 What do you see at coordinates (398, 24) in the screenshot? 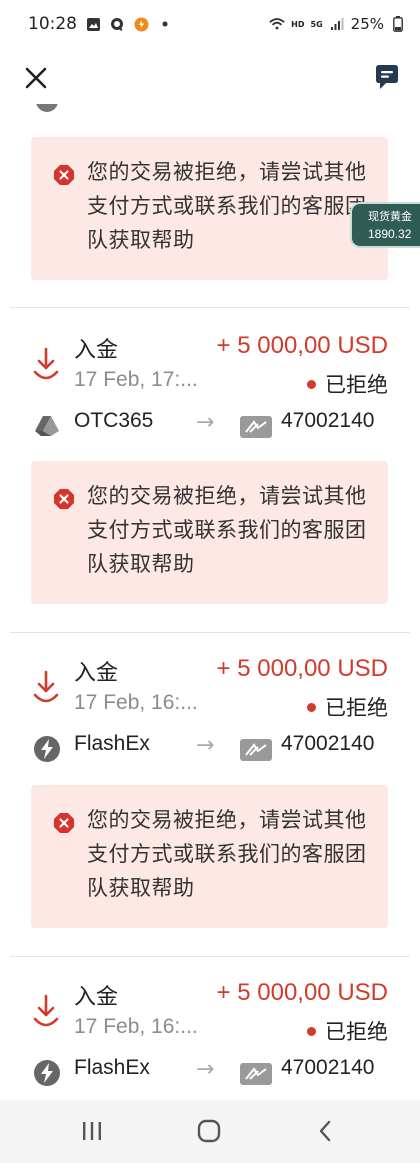
I see `battery-icon` at bounding box center [398, 24].